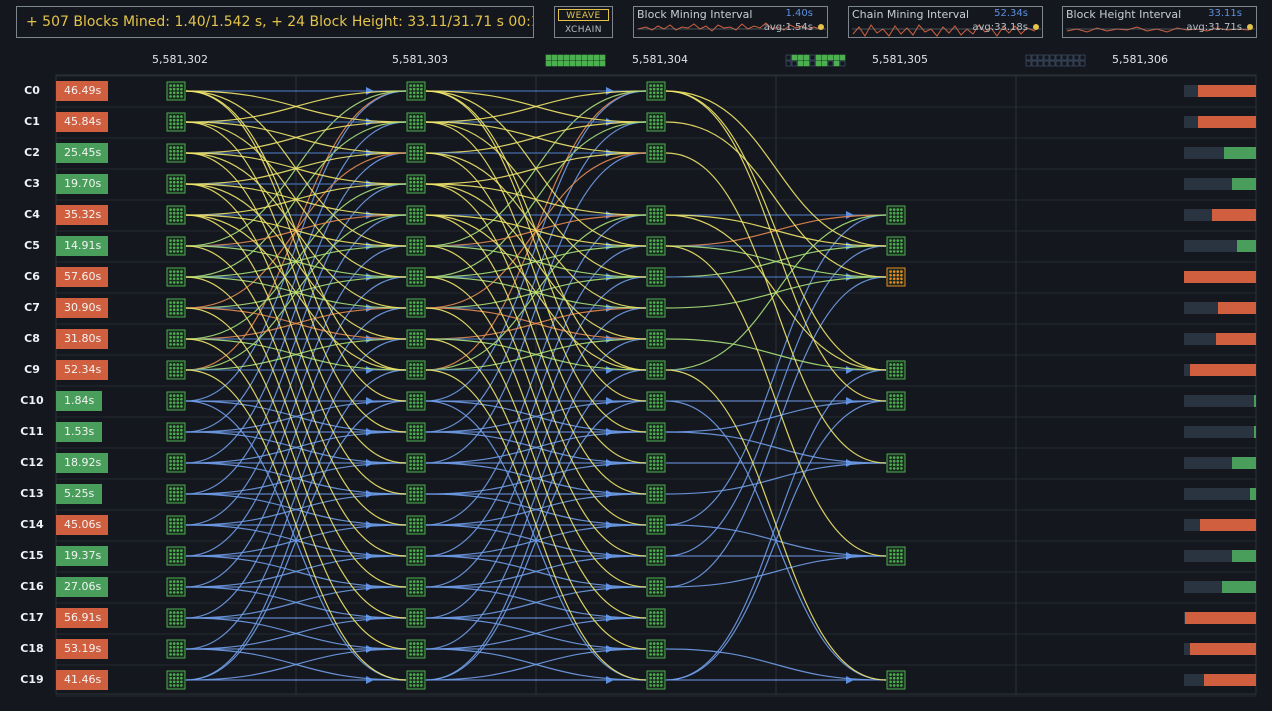 Image resolution: width=1272 pixels, height=711 pixels. I want to click on chain-label: C18, so click(32, 648).